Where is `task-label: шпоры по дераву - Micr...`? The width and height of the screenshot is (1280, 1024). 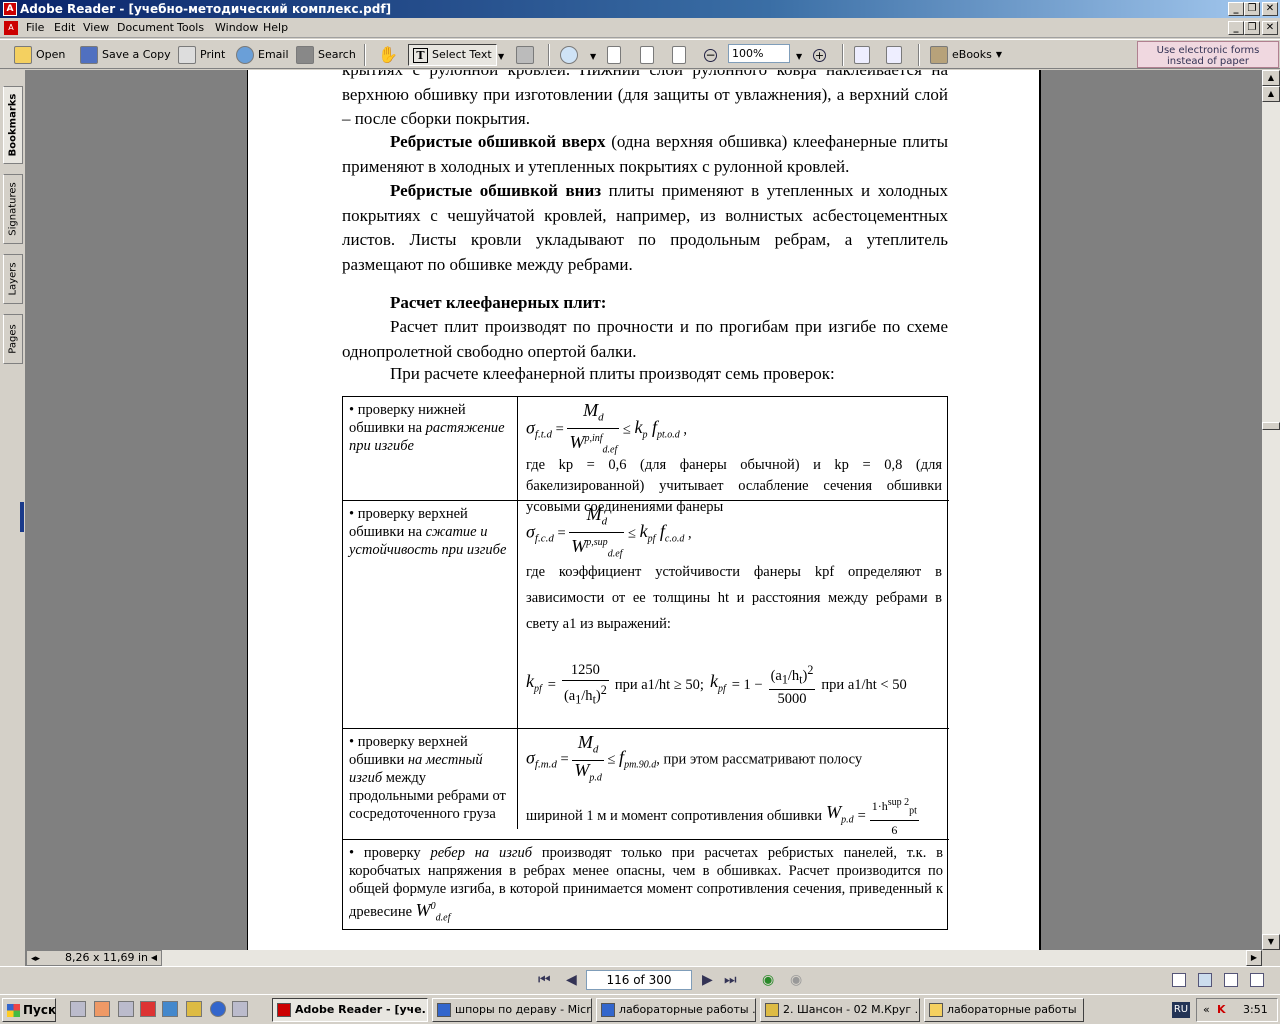
task-label: шпоры по дераву - Micr... is located at coordinates (523, 1009).